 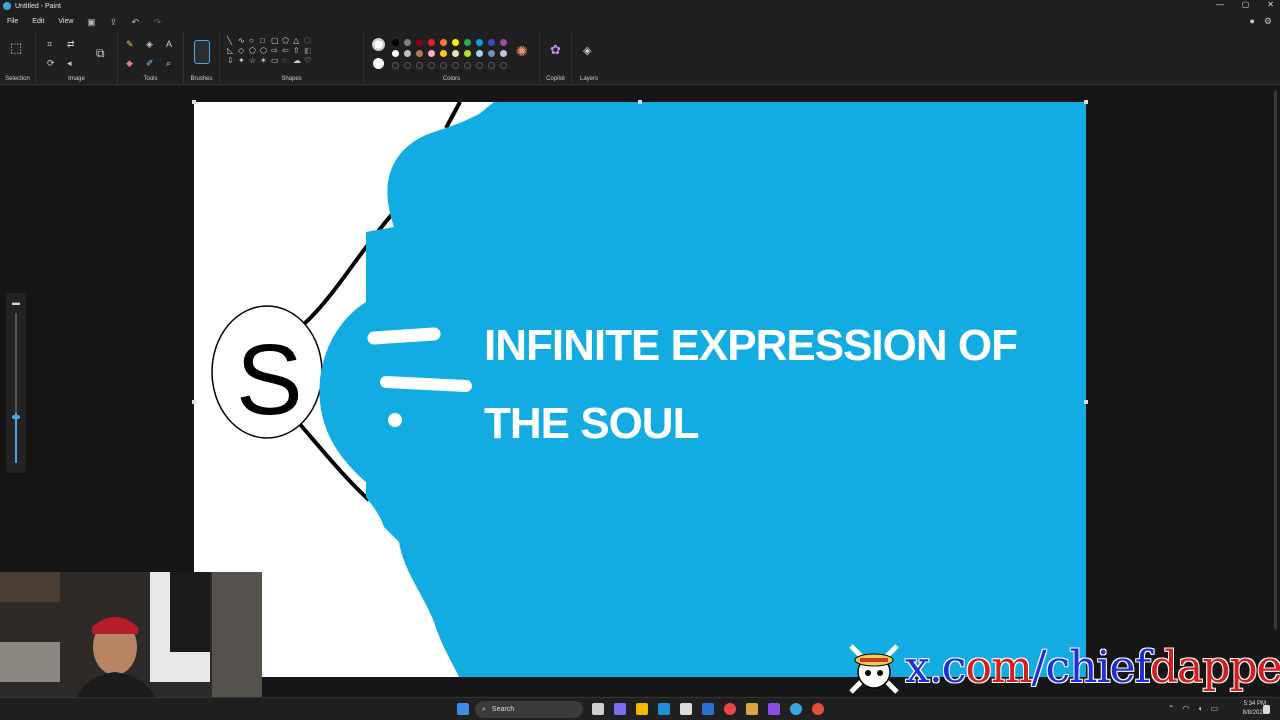 What do you see at coordinates (276, 61) in the screenshot?
I see `shape-callout-rect-icon: ▭` at bounding box center [276, 61].